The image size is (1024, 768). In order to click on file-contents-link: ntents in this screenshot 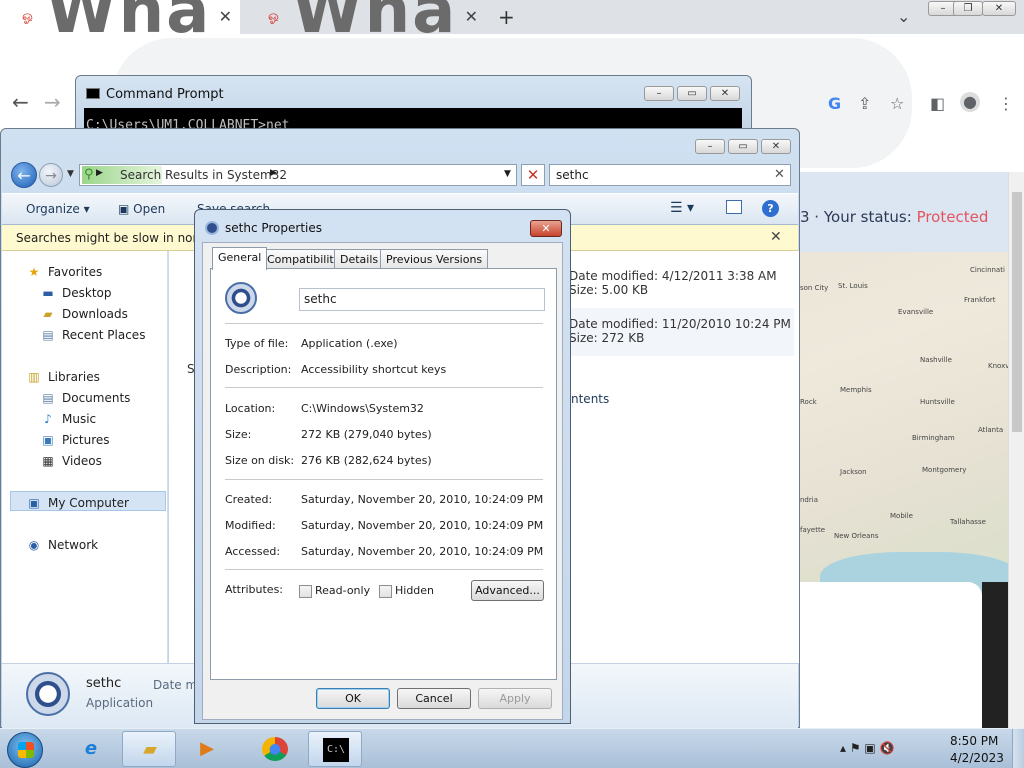, I will do `click(590, 399)`.